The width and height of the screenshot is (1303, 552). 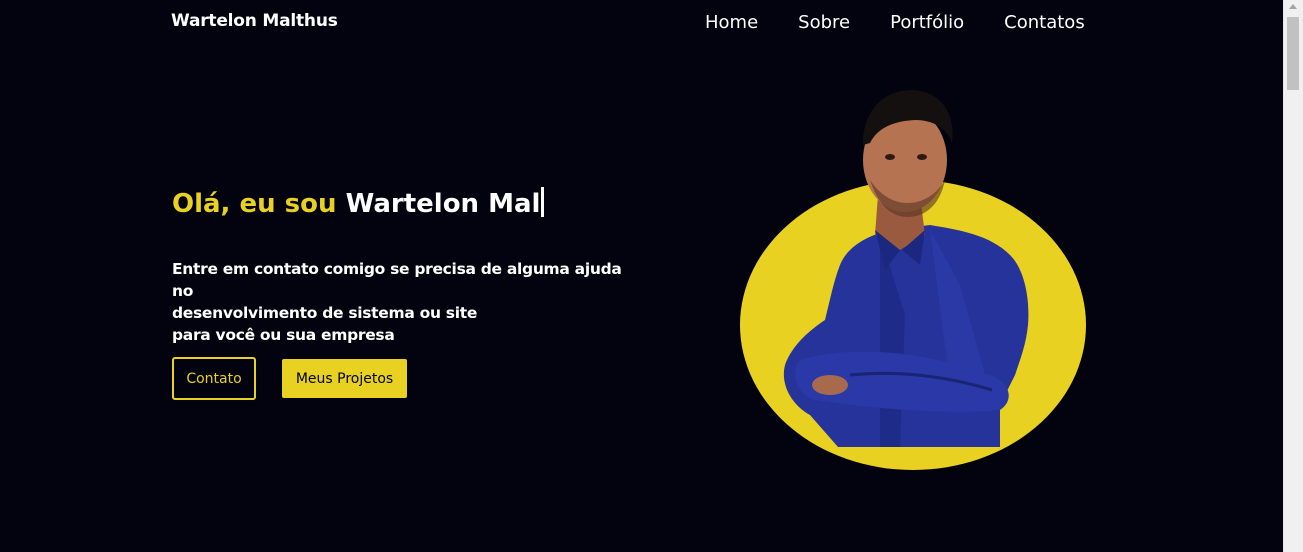 What do you see at coordinates (731, 23) in the screenshot?
I see `nav-home: Home` at bounding box center [731, 23].